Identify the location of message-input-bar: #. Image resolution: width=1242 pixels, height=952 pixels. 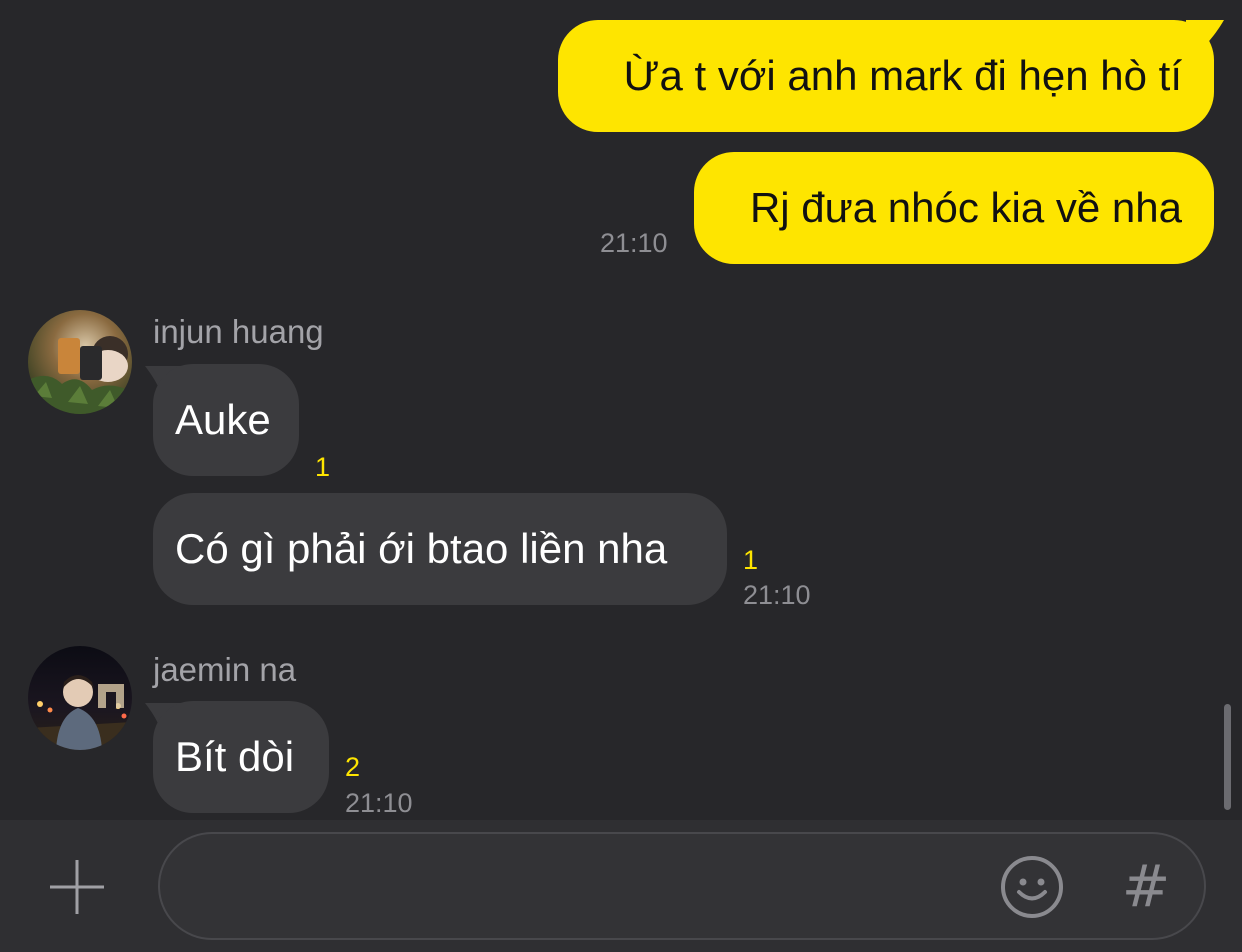
(621, 886).